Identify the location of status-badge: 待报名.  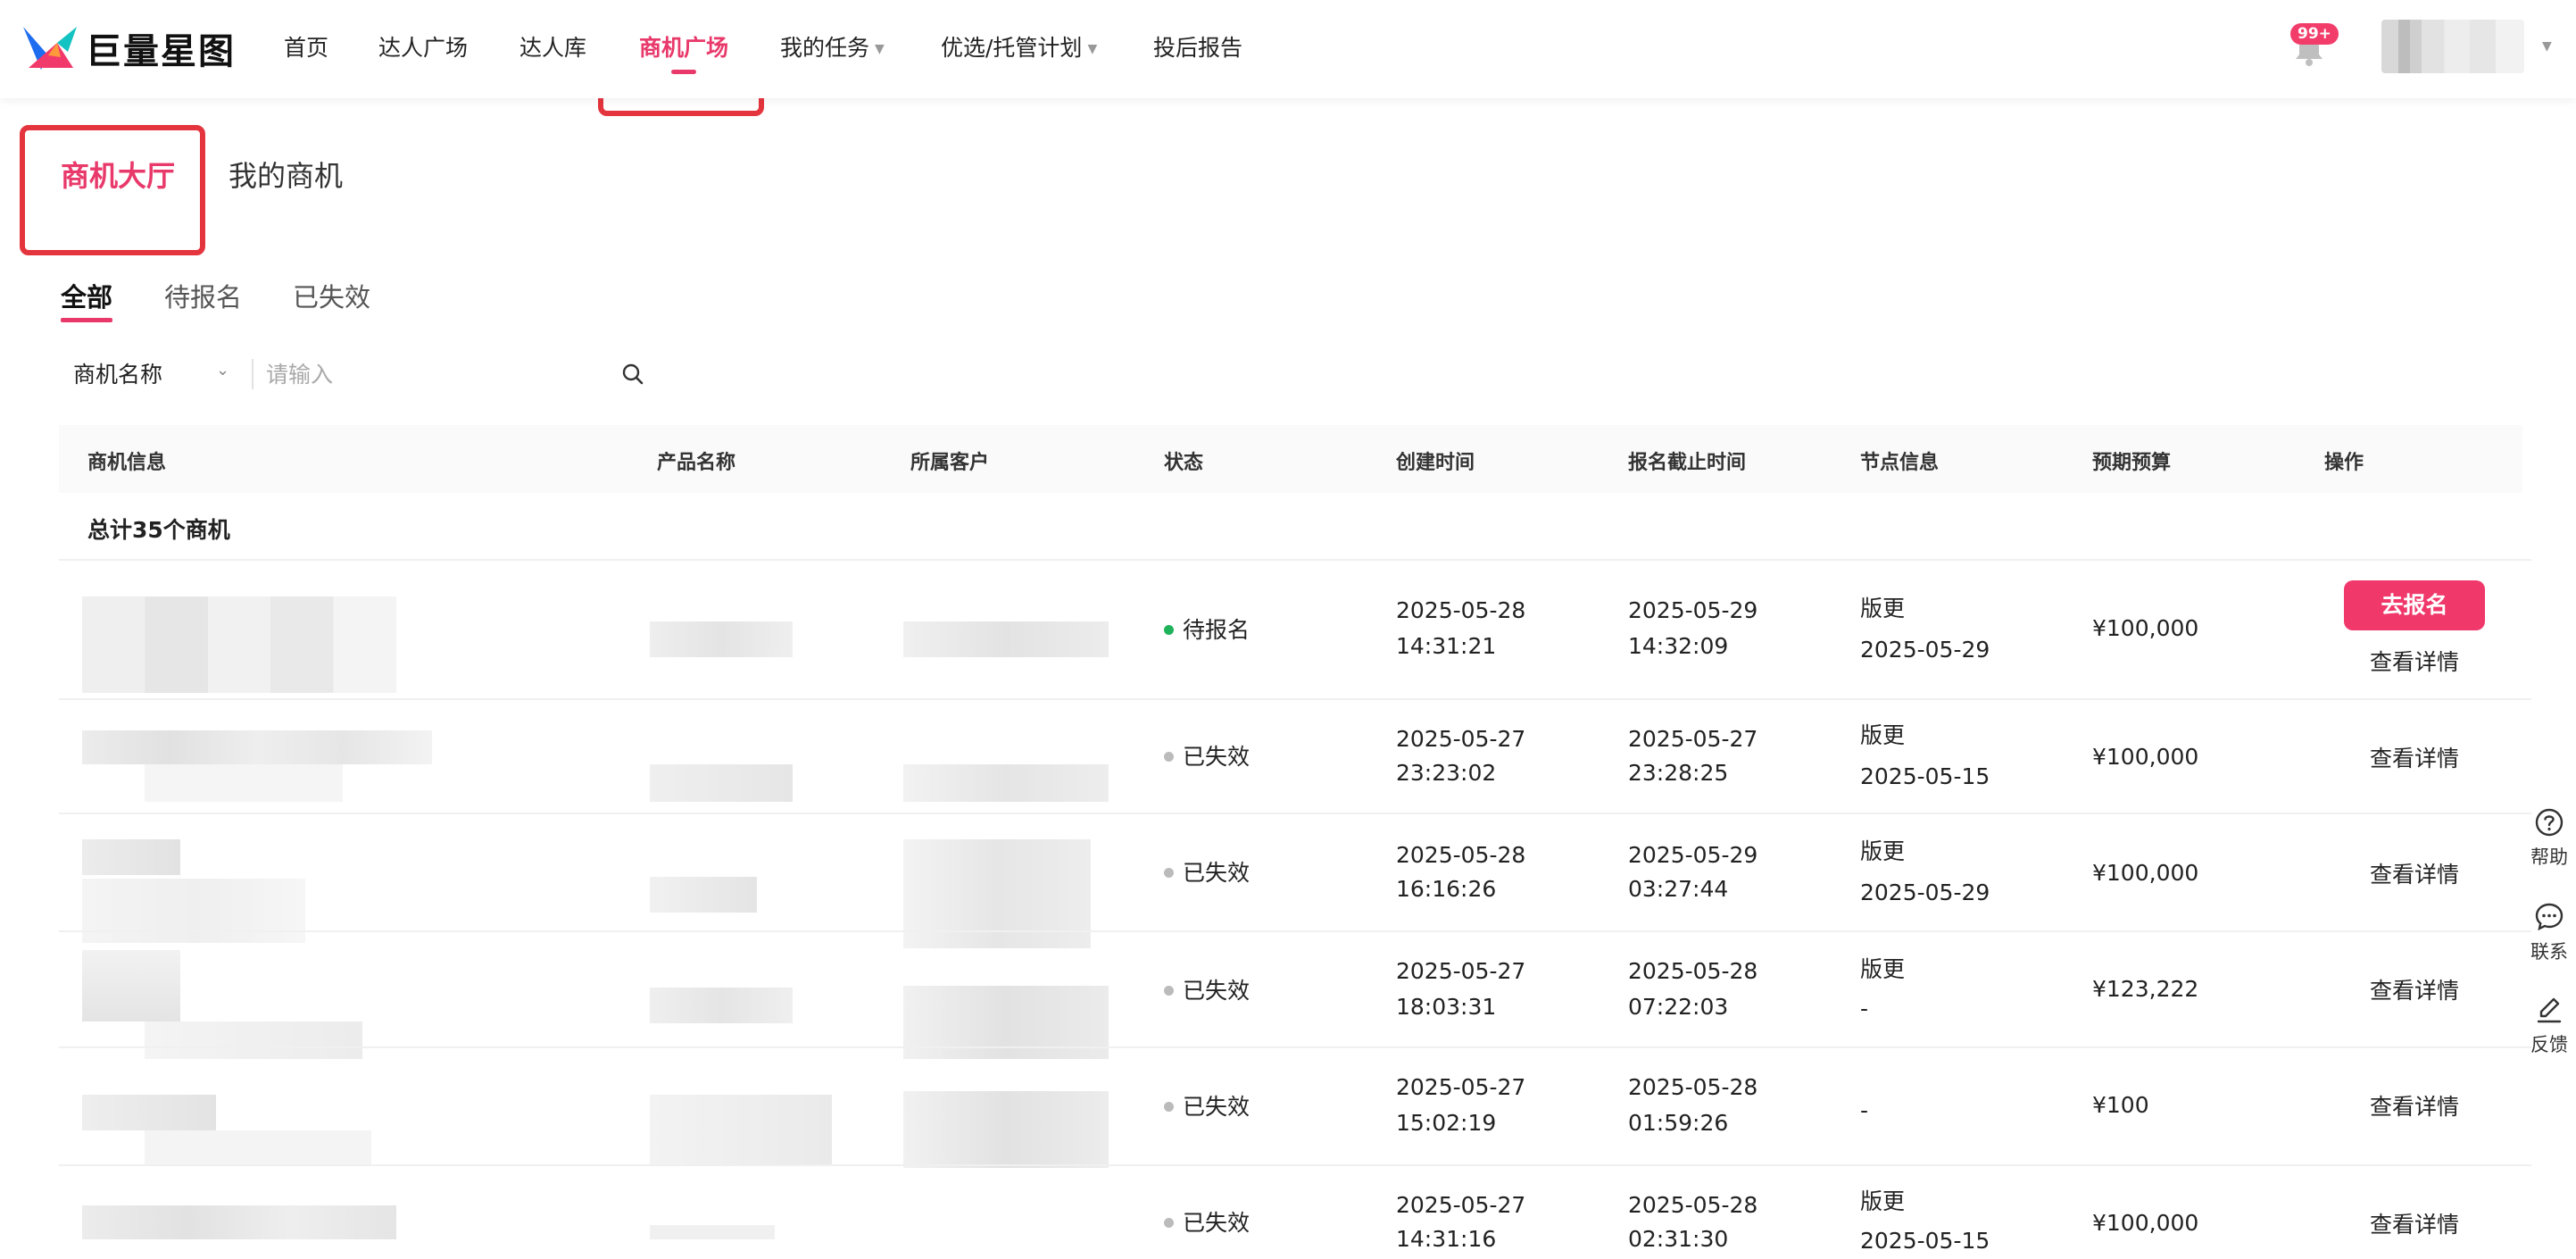
(1207, 629).